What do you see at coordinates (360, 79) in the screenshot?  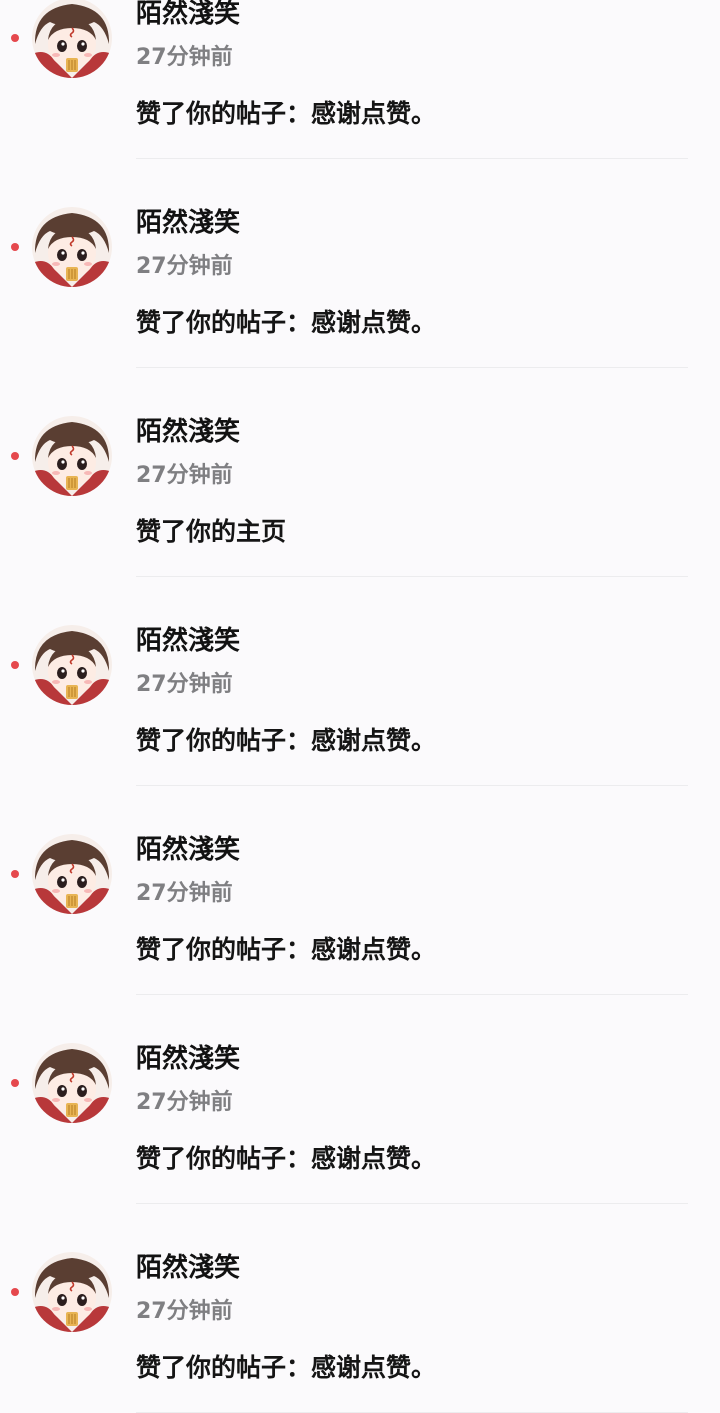 I see `list-item: 陌然淺笑 27分钟前 赞了你的帖子：感谢点赞。` at bounding box center [360, 79].